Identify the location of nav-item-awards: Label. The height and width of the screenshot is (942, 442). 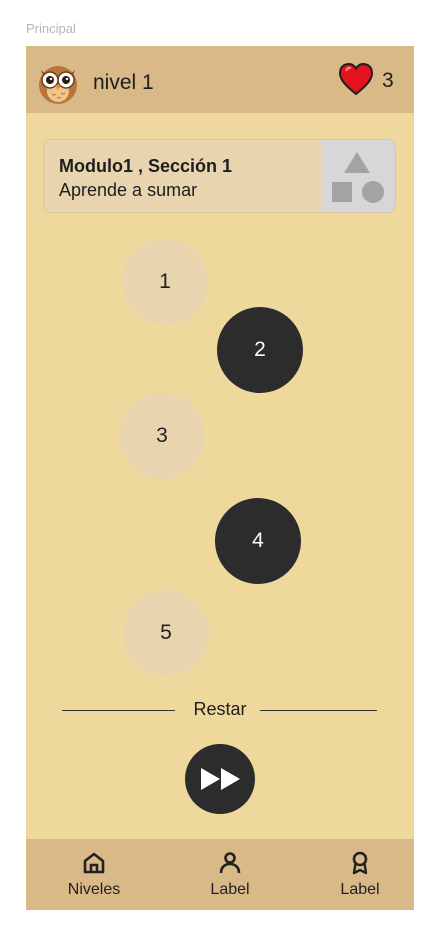
(360, 874).